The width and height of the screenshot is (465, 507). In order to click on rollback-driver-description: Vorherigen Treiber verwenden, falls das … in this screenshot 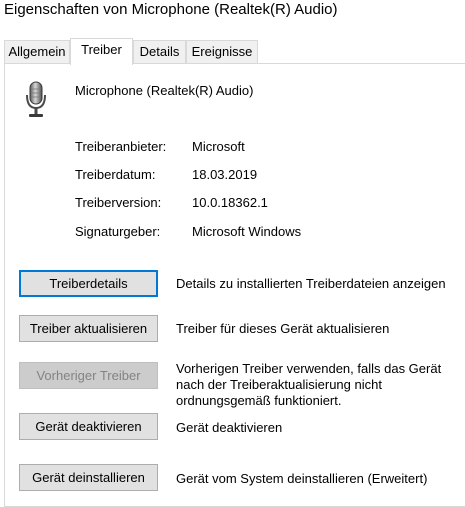, I will do `click(309, 384)`.